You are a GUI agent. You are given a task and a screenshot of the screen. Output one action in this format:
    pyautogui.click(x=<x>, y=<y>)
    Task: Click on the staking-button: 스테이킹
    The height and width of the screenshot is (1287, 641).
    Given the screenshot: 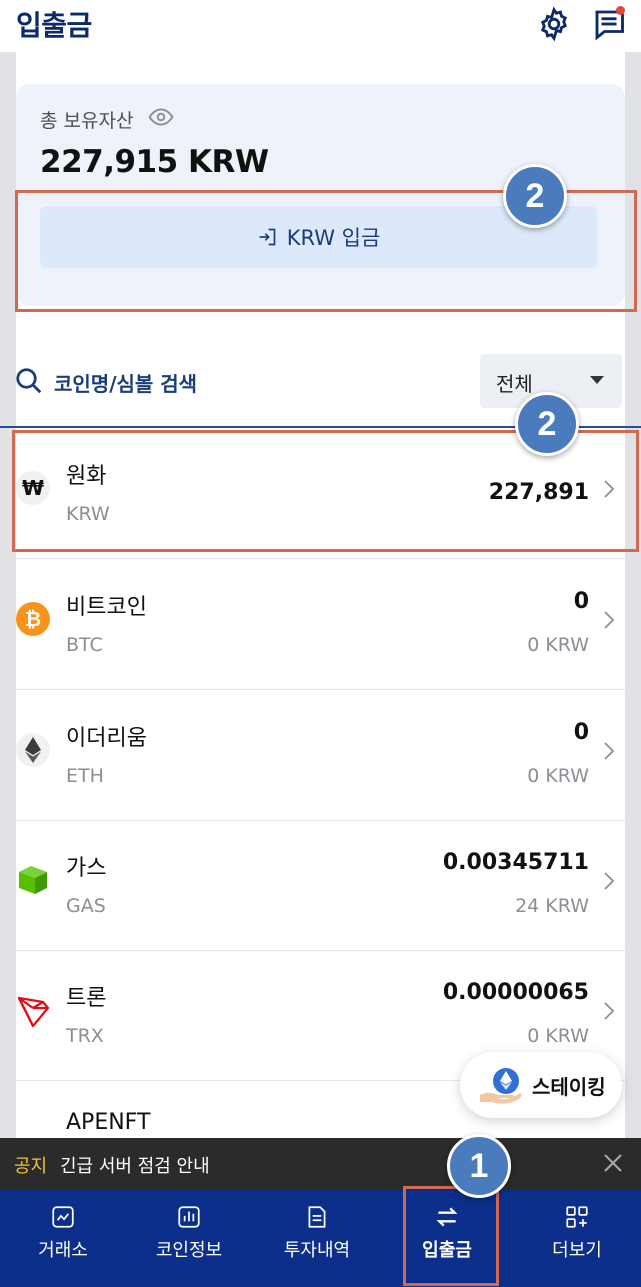 What is the action you would take?
    pyautogui.click(x=541, y=1085)
    